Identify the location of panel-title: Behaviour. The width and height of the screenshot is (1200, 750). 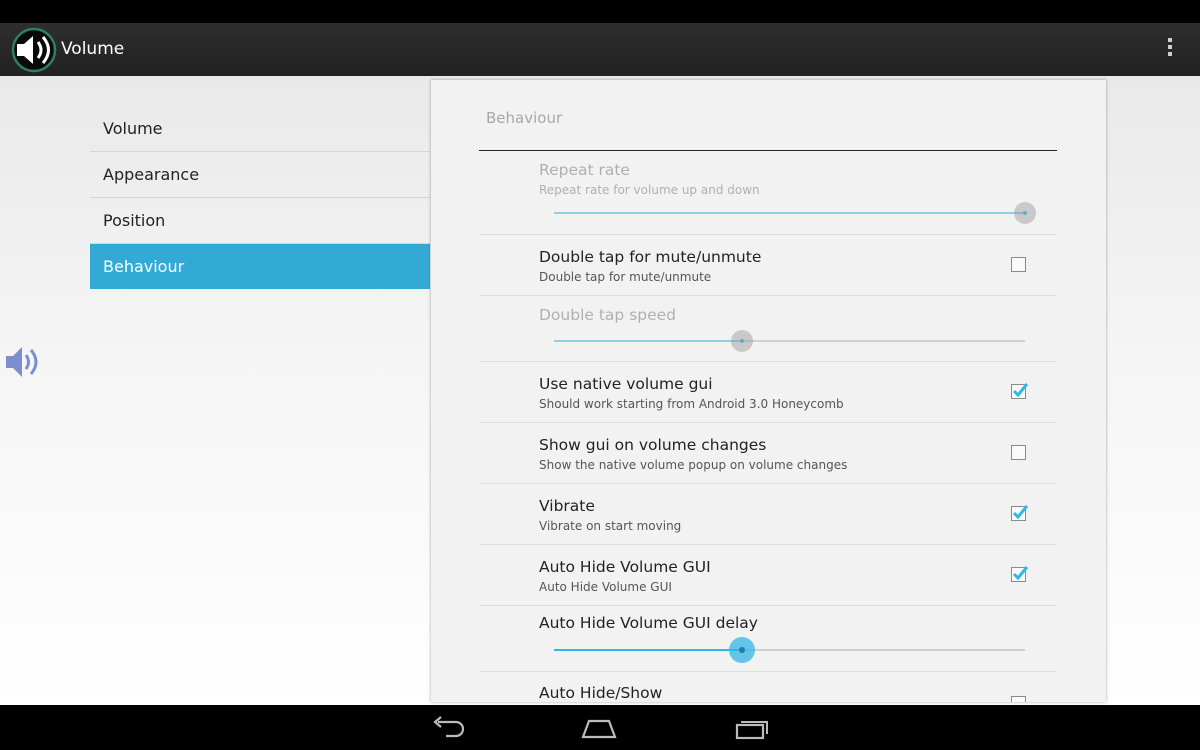
(524, 118).